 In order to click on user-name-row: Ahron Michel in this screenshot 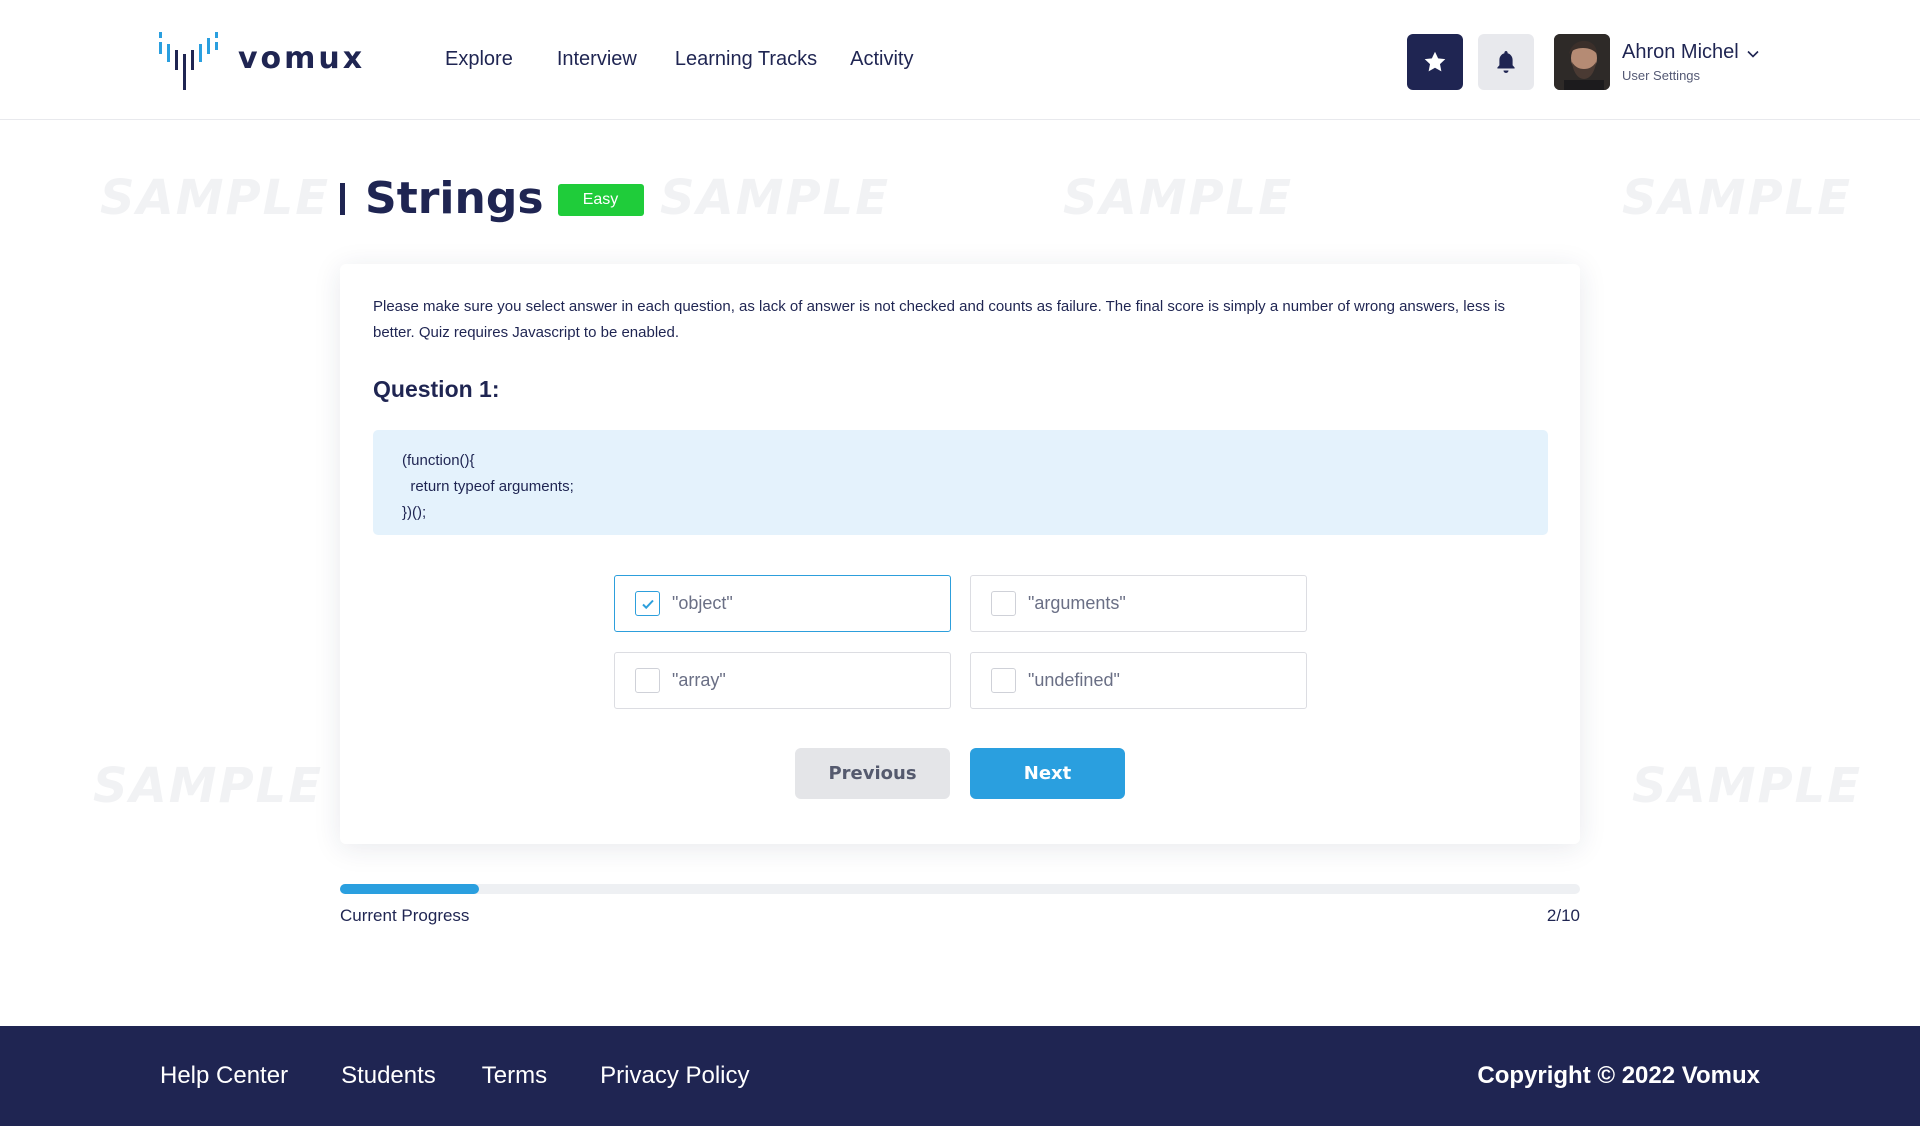, I will do `click(1690, 52)`.